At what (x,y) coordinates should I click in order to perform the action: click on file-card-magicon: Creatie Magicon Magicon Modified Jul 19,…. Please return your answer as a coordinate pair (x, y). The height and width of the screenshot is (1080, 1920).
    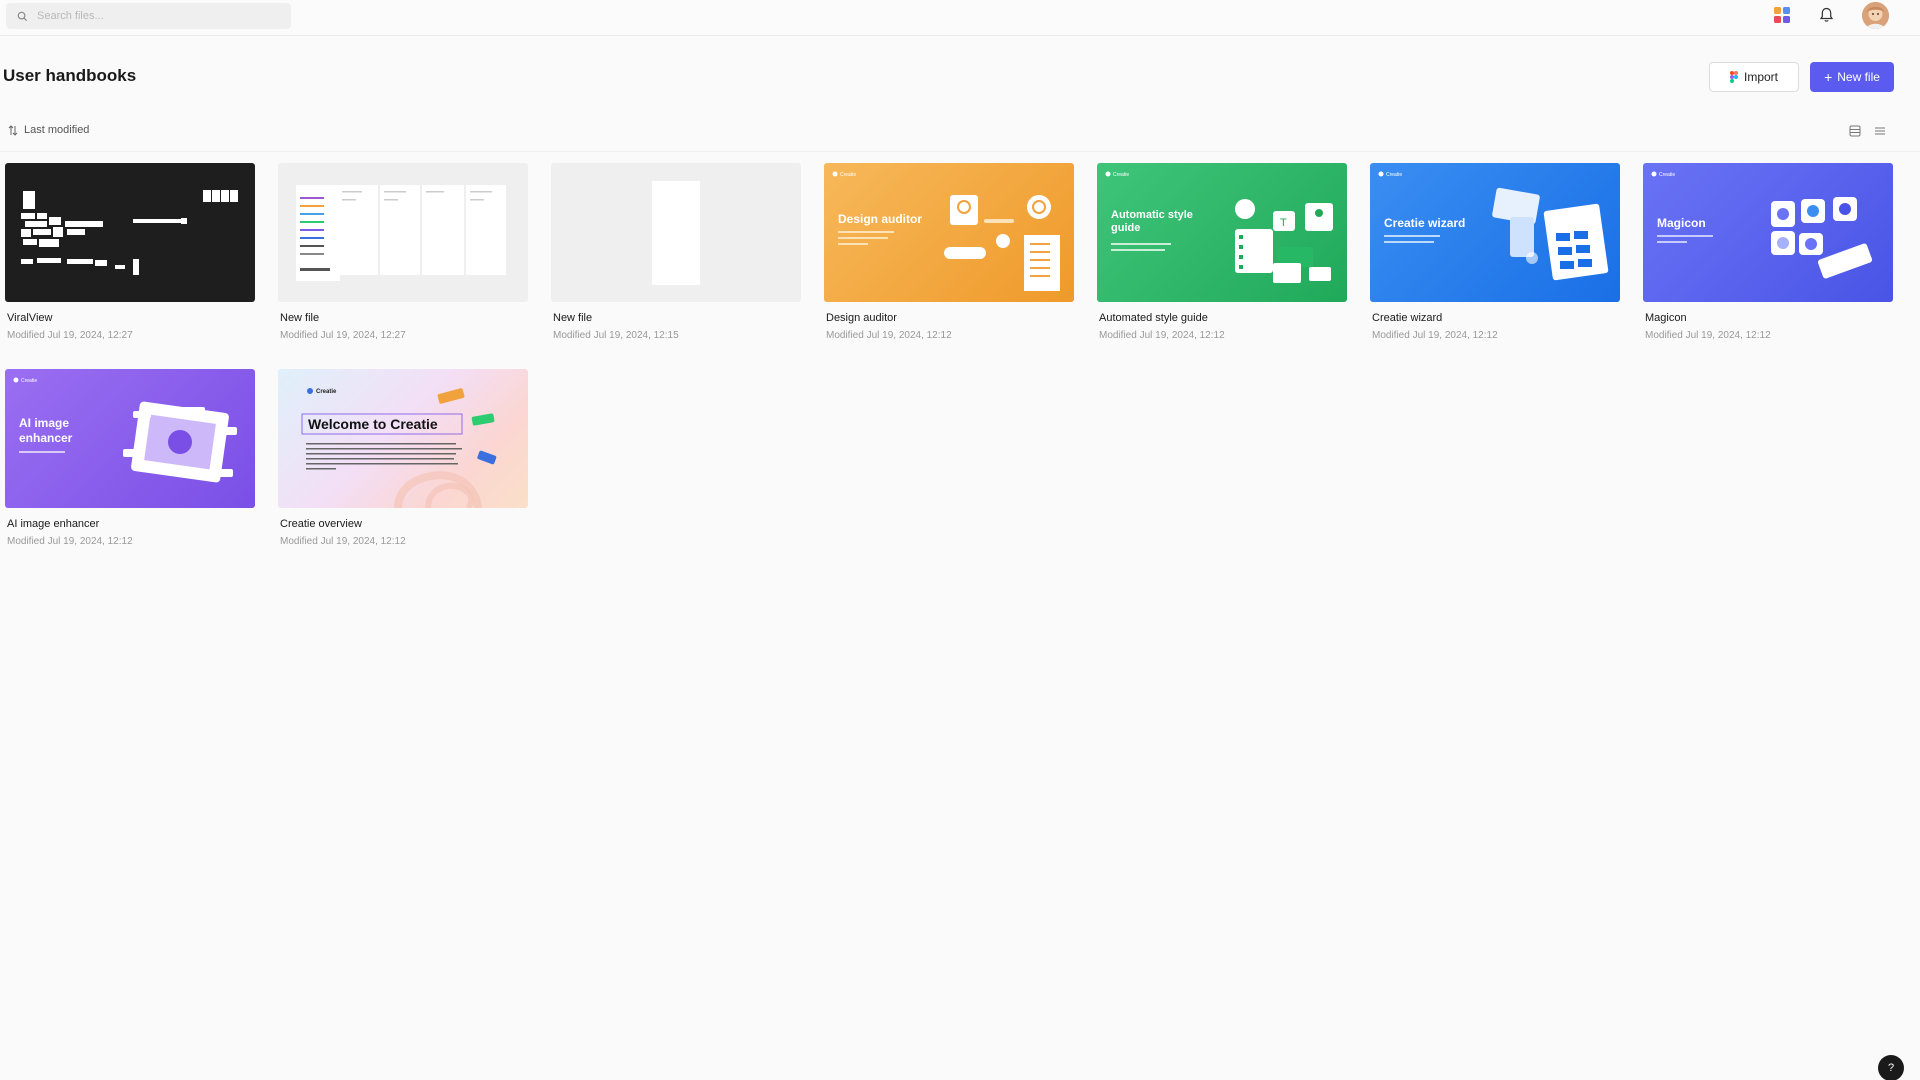
    Looking at the image, I should click on (1768, 252).